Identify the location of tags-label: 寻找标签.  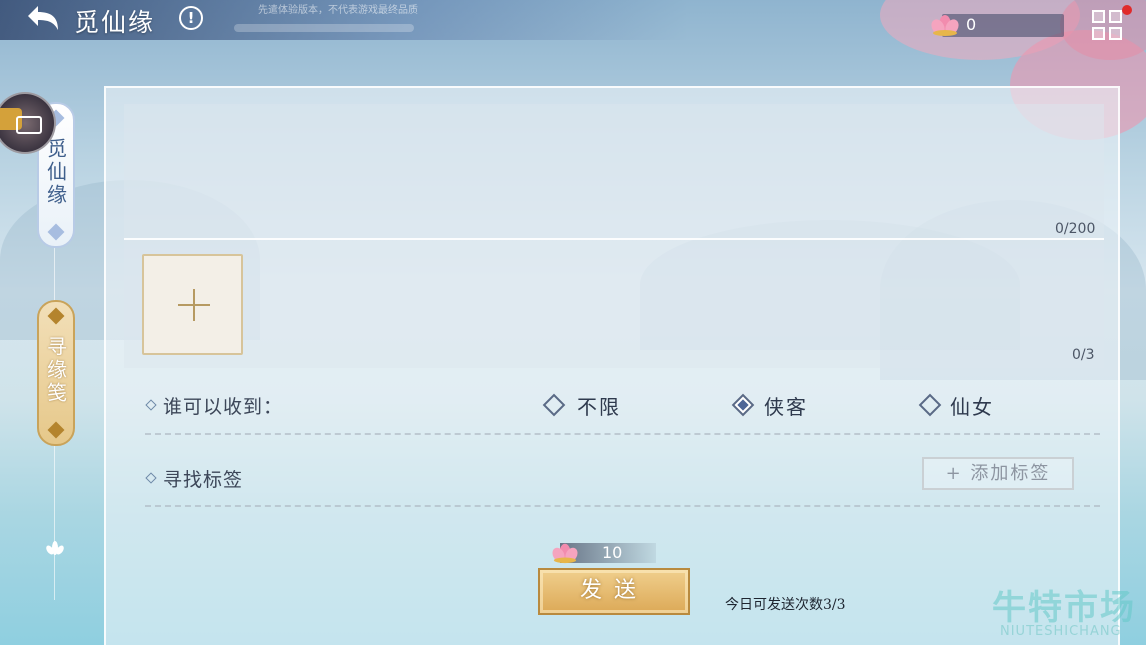
(203, 480).